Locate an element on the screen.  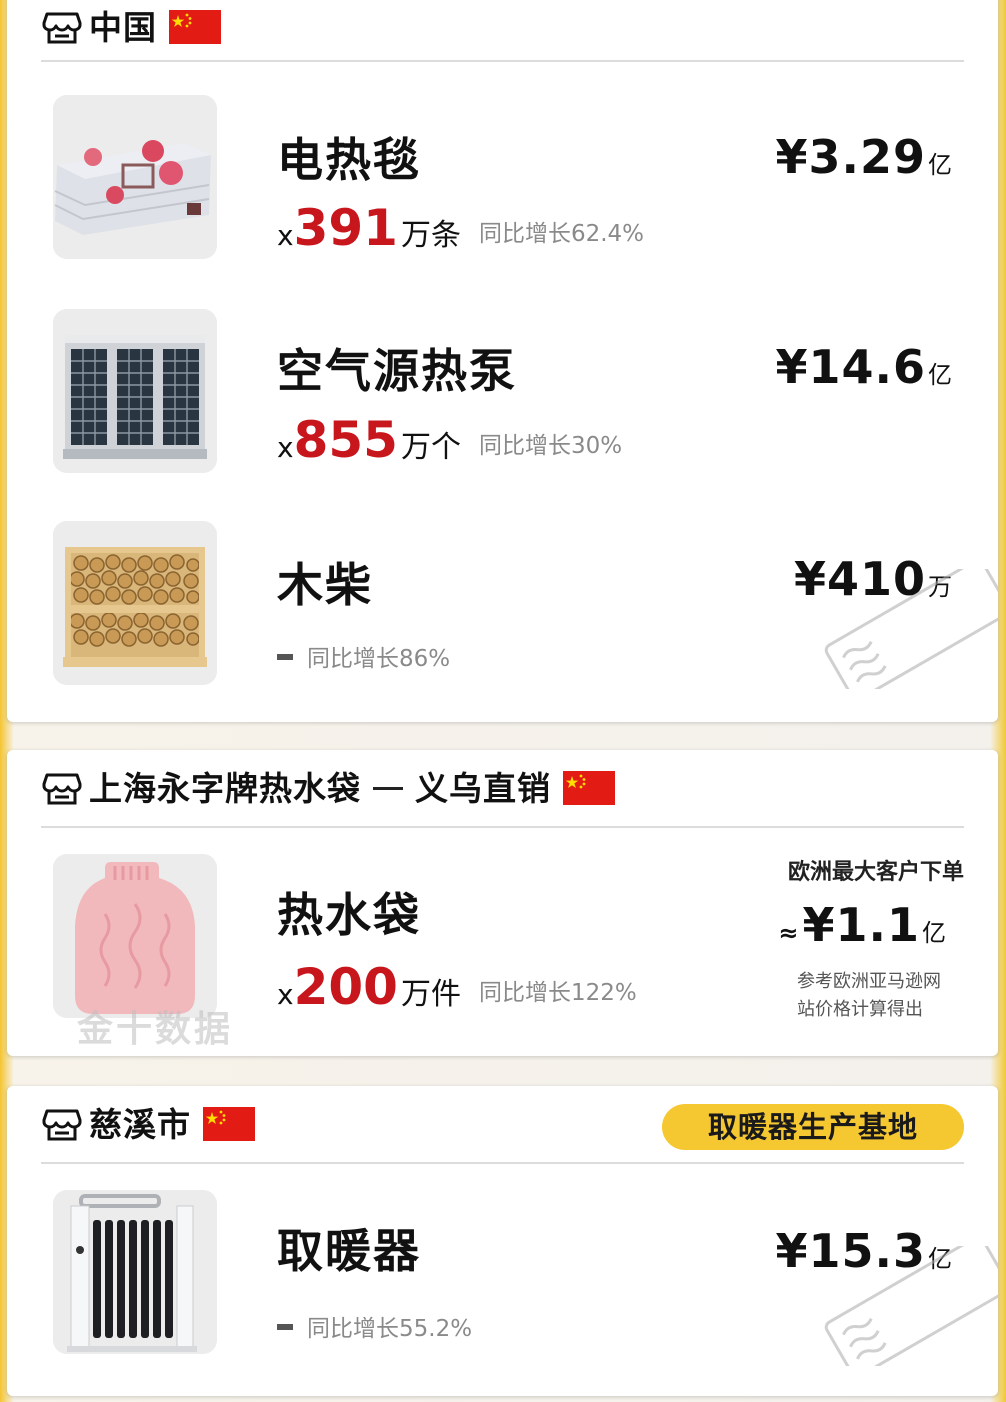
product-name: 木柴 is located at coordinates (325, 585).